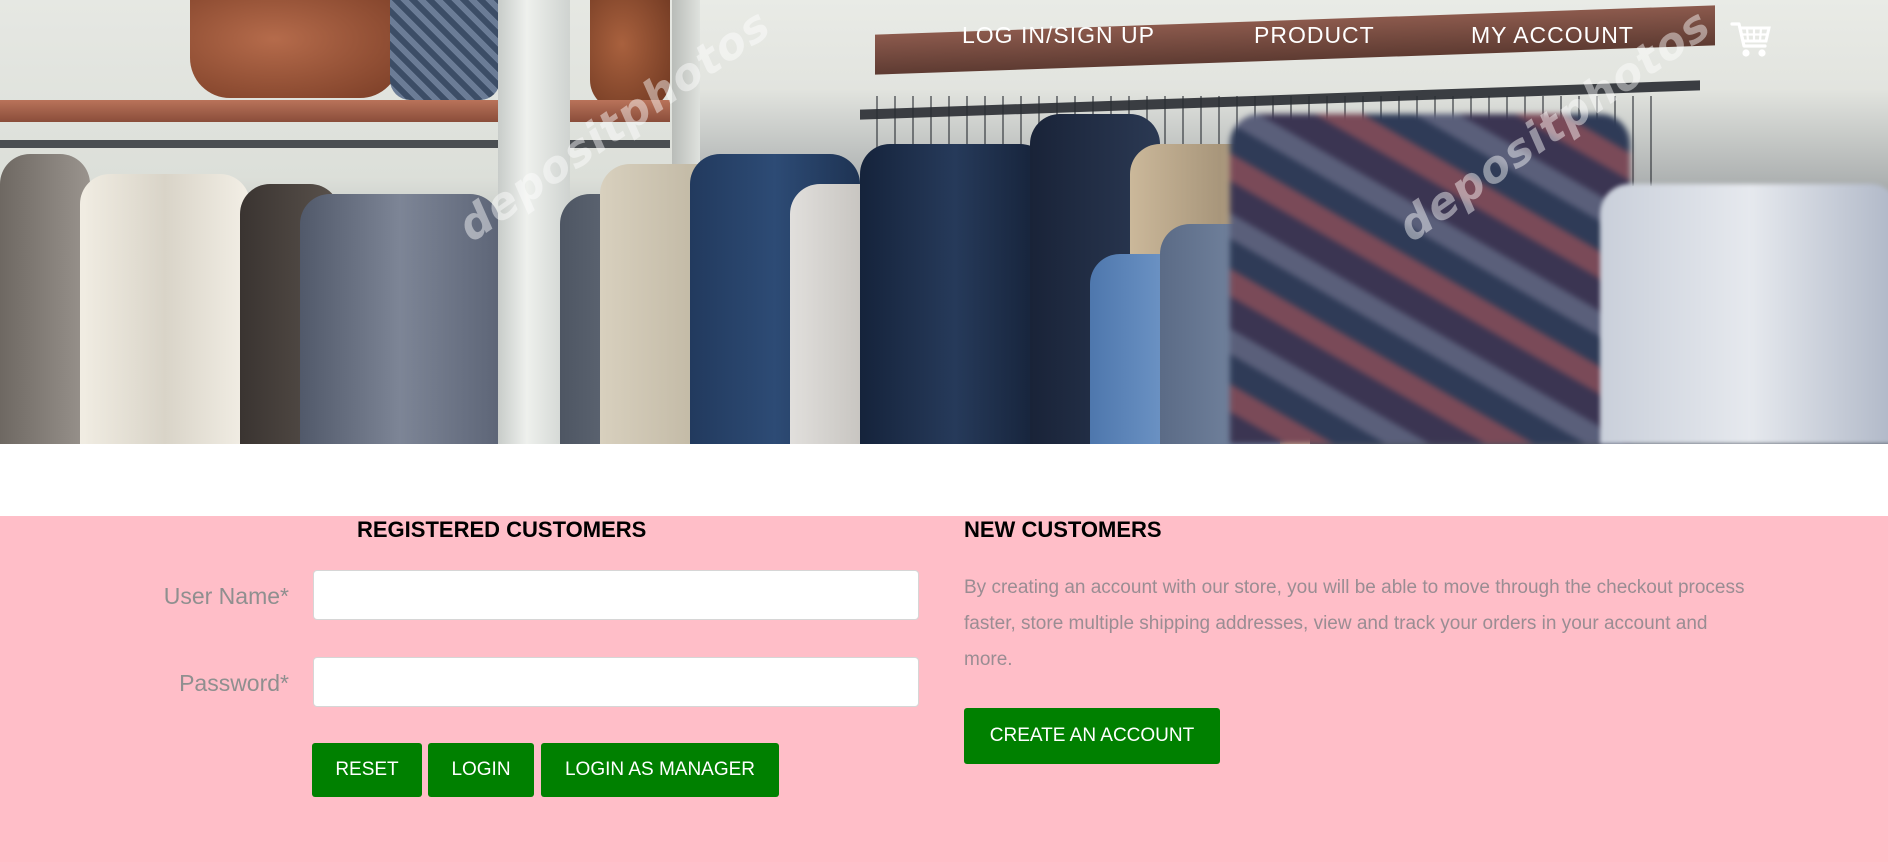 The width and height of the screenshot is (1888, 862). I want to click on username-input, so click(616, 595).